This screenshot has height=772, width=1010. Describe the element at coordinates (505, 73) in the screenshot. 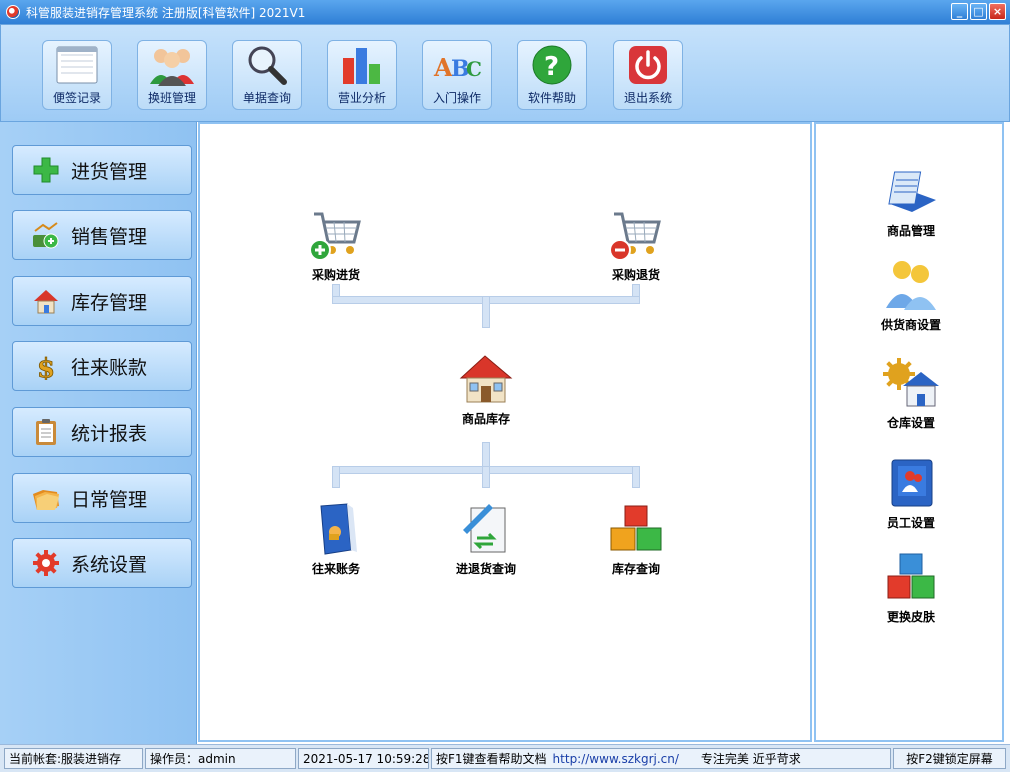

I see `toolbar: 便签记录 换班管理 单据查询 营业分析 ABC 入门操作 ? 软件帮助 退出系统` at that location.